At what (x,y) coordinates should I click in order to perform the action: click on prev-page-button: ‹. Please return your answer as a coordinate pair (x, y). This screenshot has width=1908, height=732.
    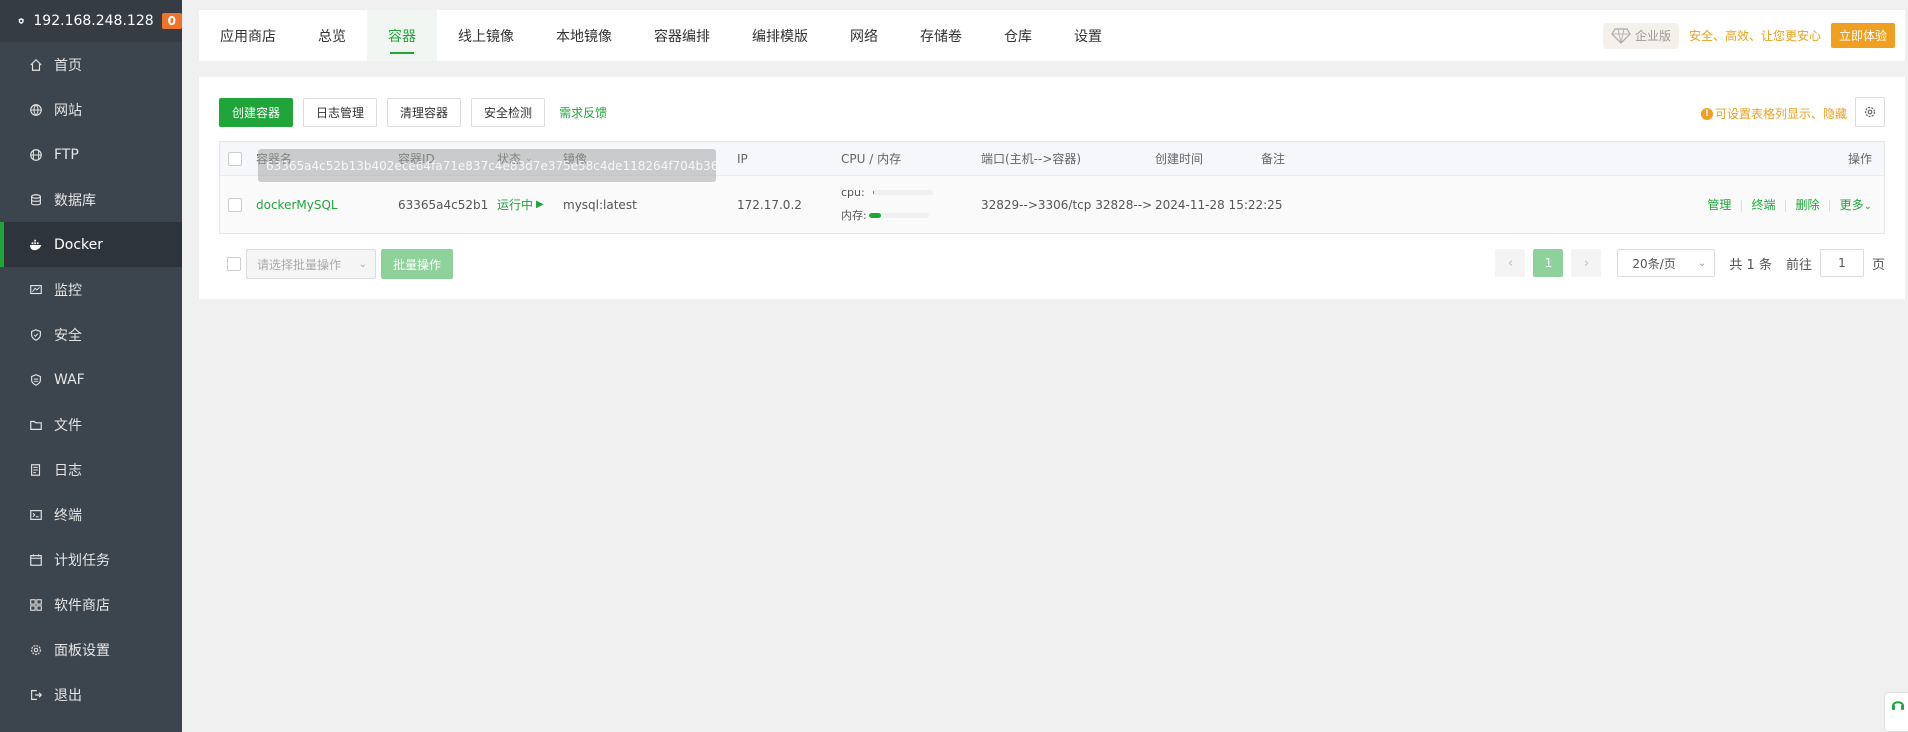
    Looking at the image, I should click on (1510, 263).